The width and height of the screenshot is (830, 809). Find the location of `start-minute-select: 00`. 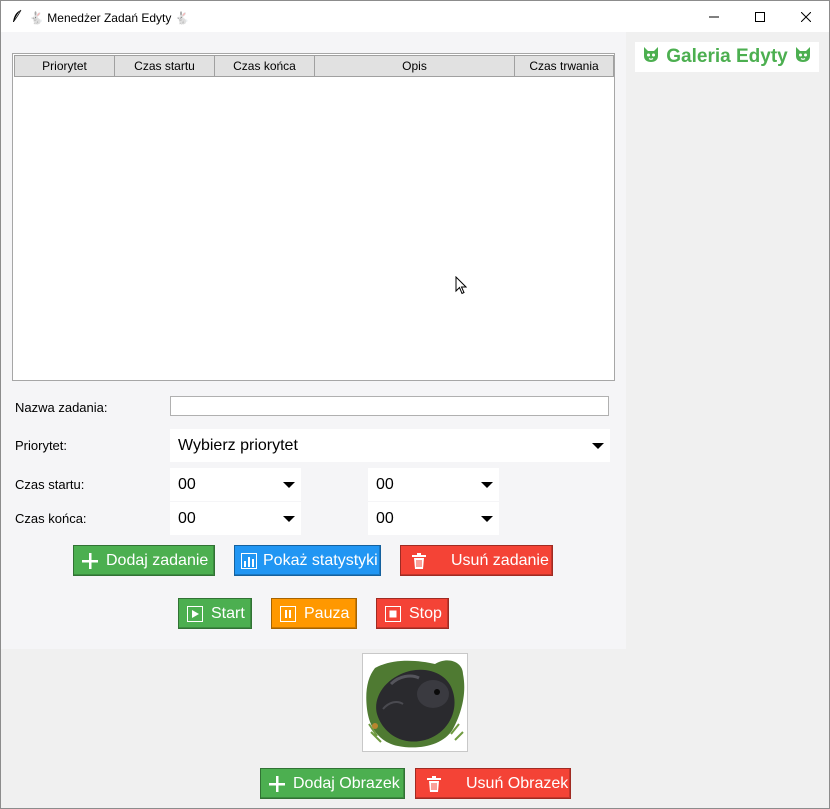

start-minute-select: 00 is located at coordinates (433, 484).